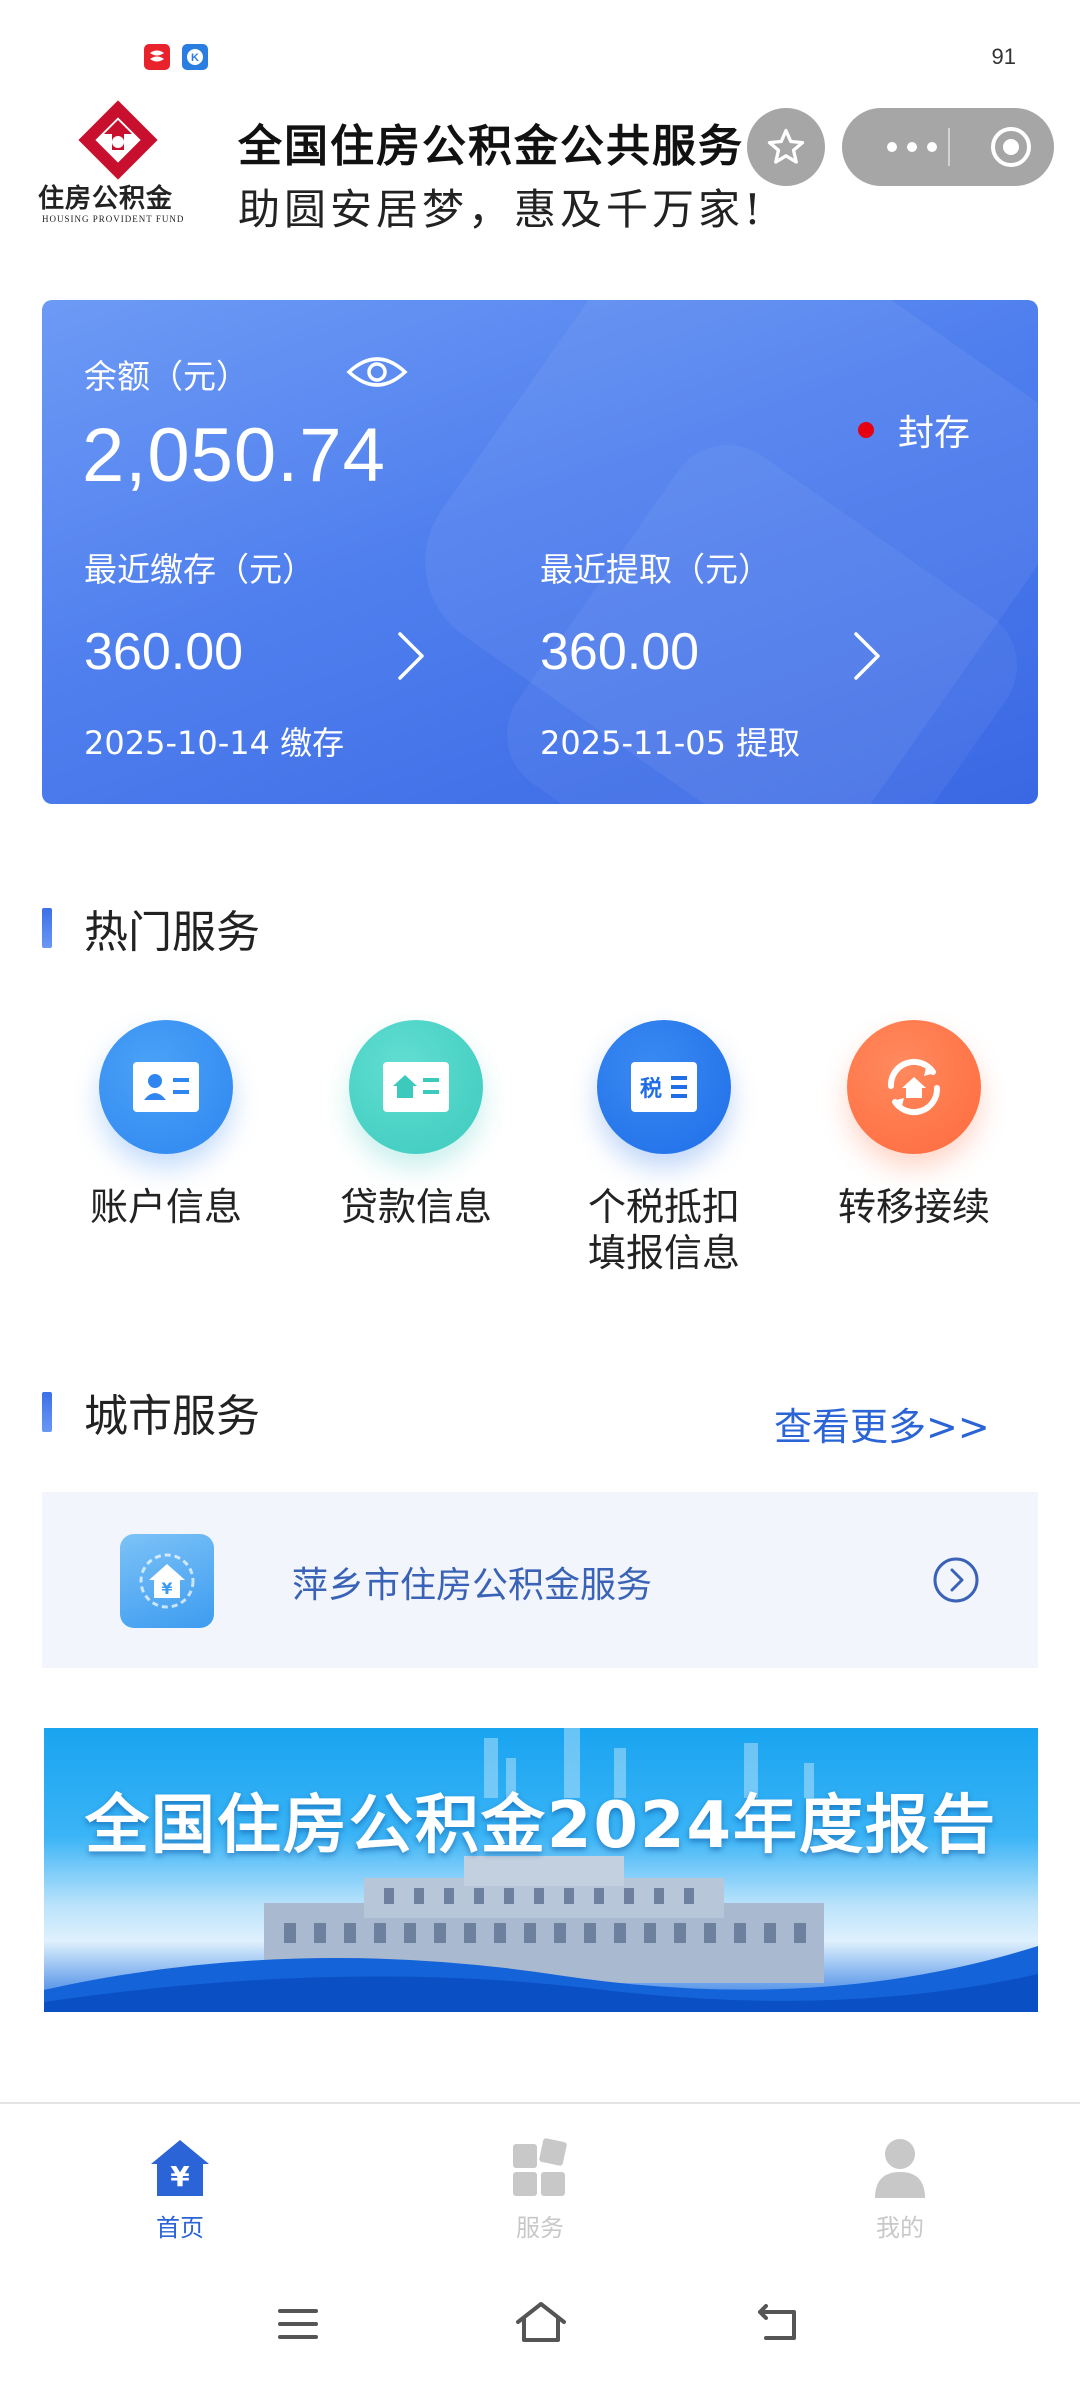 The height and width of the screenshot is (2388, 1080). Describe the element at coordinates (1003, 56) in the screenshot. I see `status-time: 91` at that location.